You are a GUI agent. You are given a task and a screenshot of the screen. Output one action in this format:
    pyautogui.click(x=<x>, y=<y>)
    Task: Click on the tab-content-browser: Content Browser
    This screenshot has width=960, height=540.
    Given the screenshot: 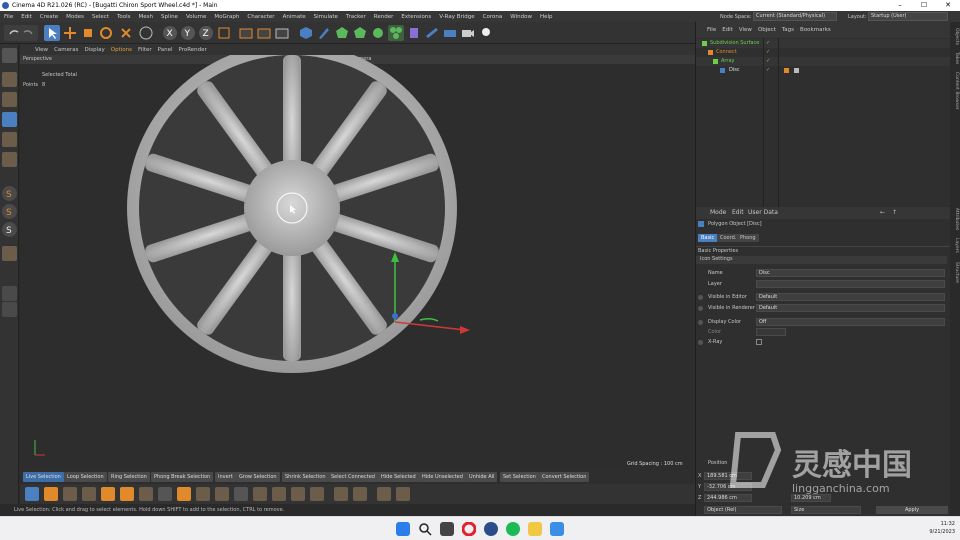 What is the action you would take?
    pyautogui.click(x=955, y=91)
    